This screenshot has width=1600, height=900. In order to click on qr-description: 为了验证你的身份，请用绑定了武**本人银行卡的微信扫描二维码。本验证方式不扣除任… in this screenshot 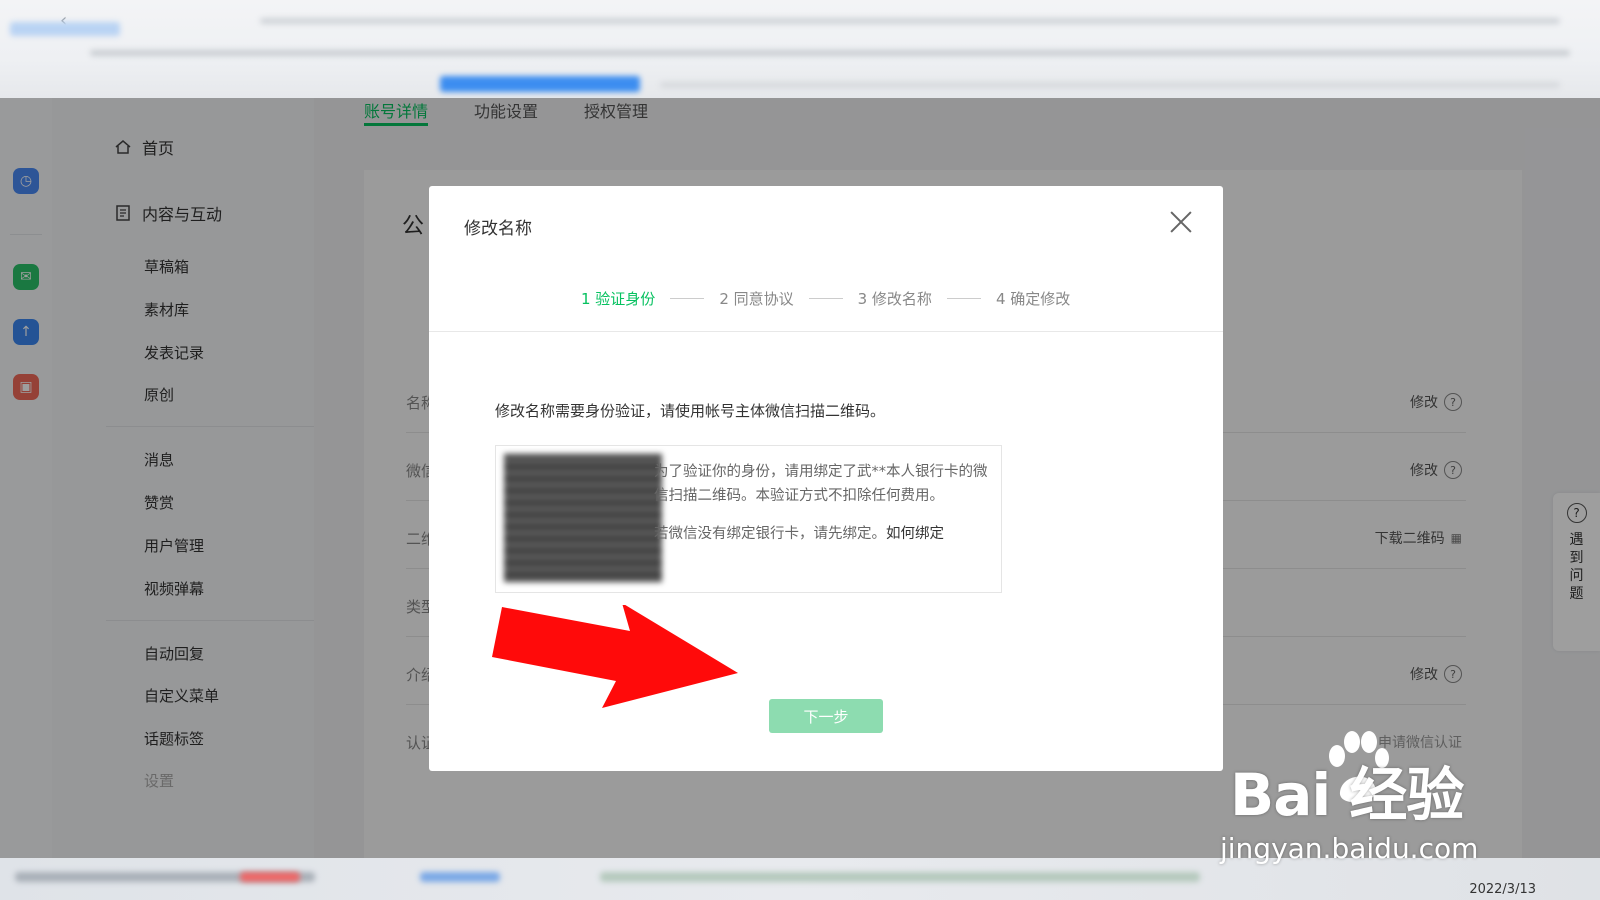, I will do `click(821, 484)`.